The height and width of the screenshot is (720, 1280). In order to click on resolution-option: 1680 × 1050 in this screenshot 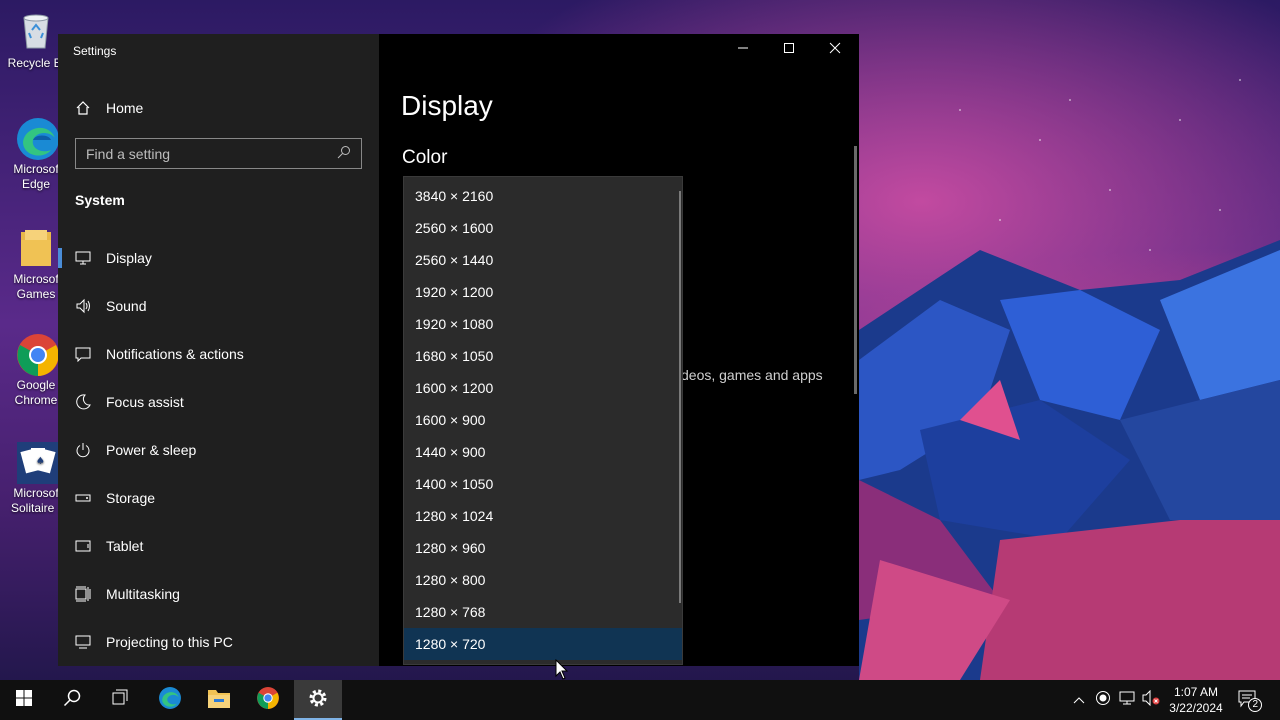, I will do `click(543, 356)`.